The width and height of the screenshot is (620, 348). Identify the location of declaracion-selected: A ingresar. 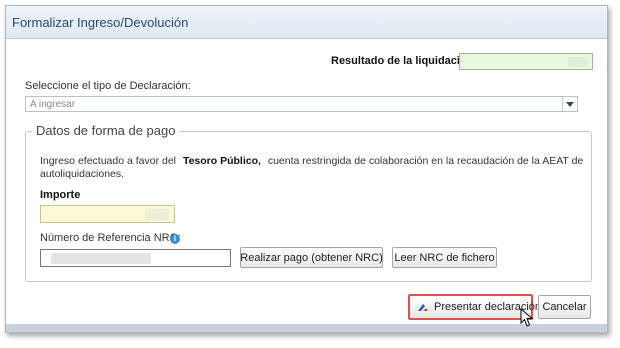
(53, 104).